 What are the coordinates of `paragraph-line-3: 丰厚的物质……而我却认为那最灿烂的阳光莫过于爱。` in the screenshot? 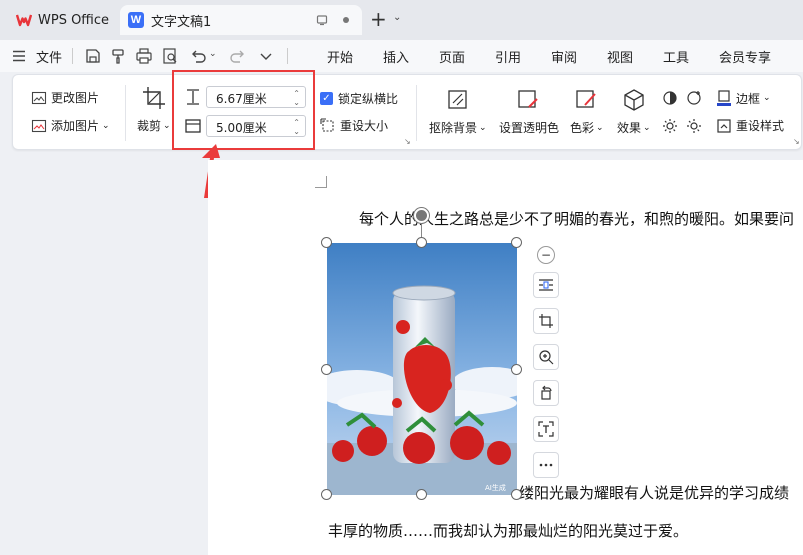 It's located at (508, 530).